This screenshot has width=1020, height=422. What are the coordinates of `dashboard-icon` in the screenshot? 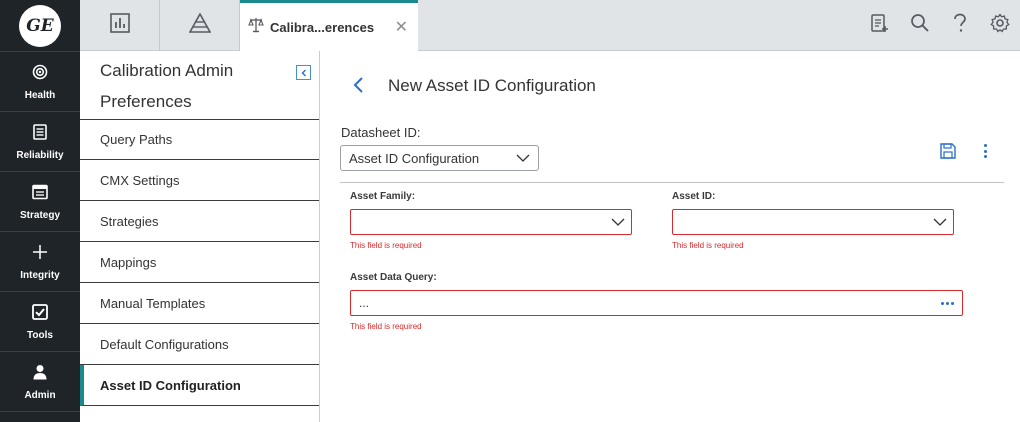 It's located at (119, 25).